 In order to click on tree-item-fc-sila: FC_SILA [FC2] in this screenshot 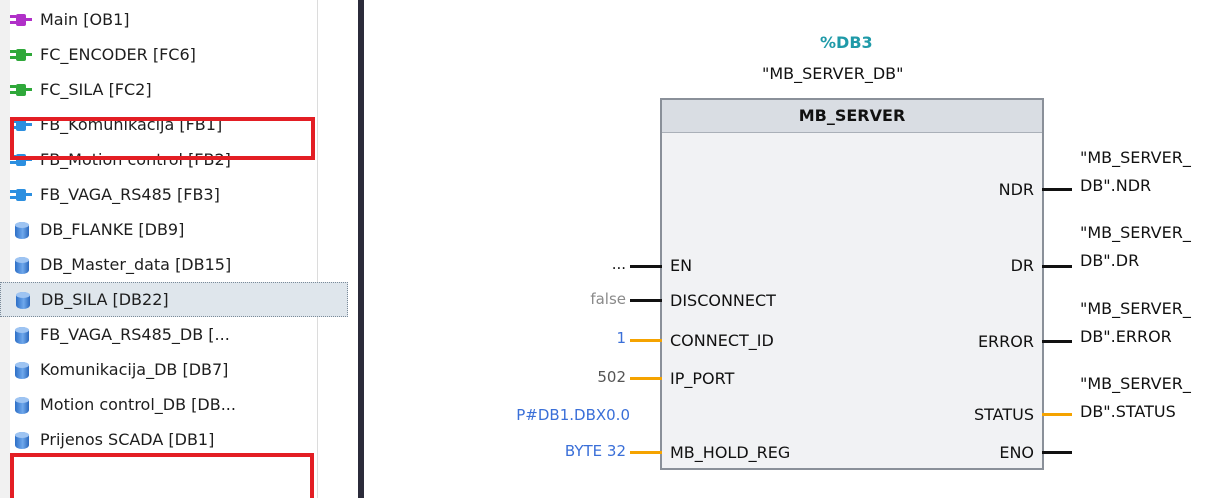, I will do `click(164, 89)`.